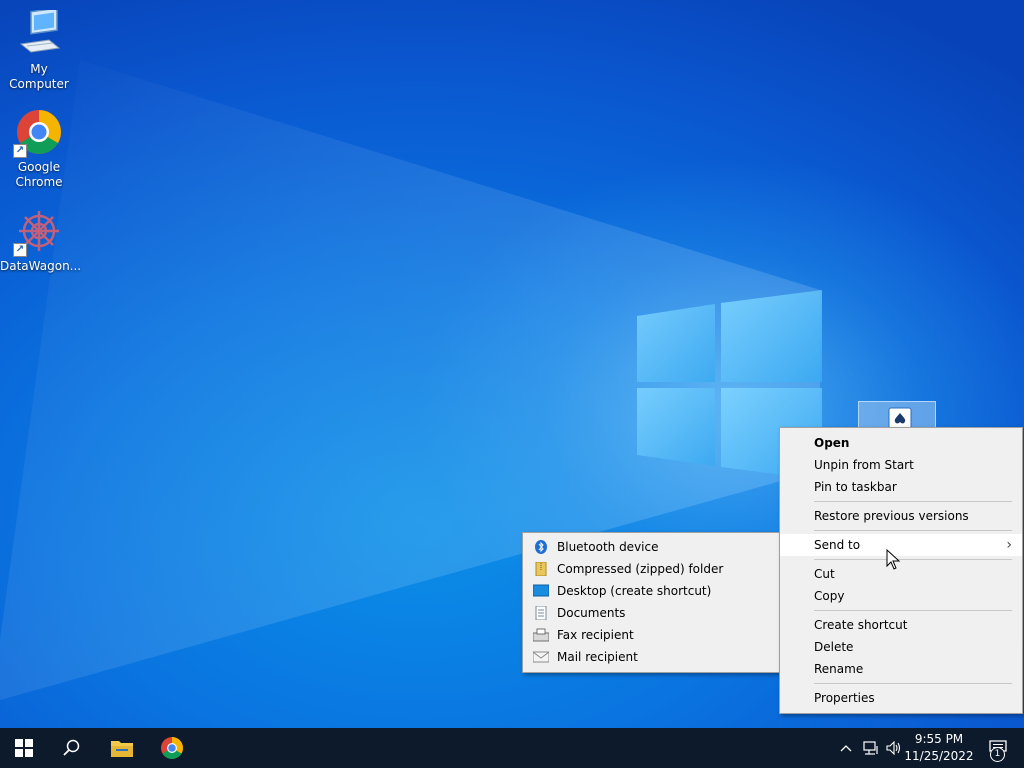 This screenshot has height=768, width=1024. What do you see at coordinates (844, 698) in the screenshot?
I see `menu-item-label: Properties` at bounding box center [844, 698].